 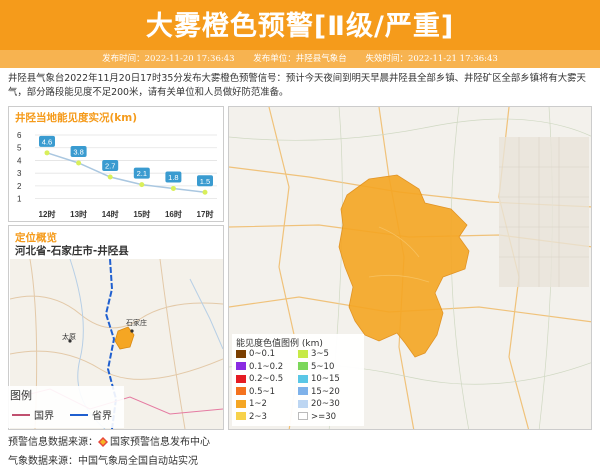 I want to click on legend-item: 0.2~0.5, so click(x=259, y=379).